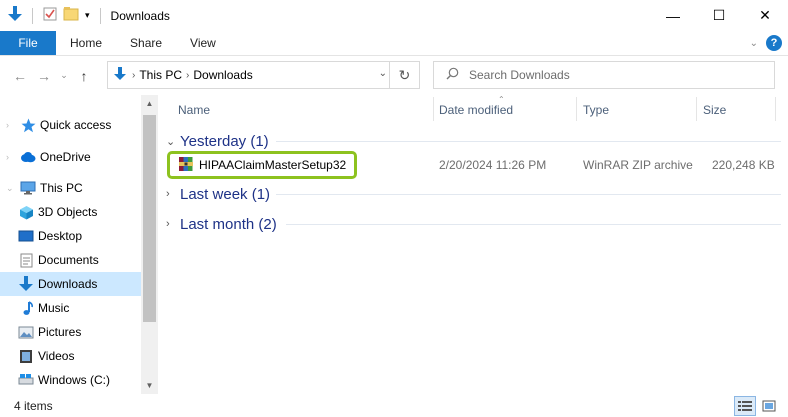 The width and height of the screenshot is (788, 417). What do you see at coordinates (56, 356) in the screenshot?
I see `sidebar-item-label: Videos` at bounding box center [56, 356].